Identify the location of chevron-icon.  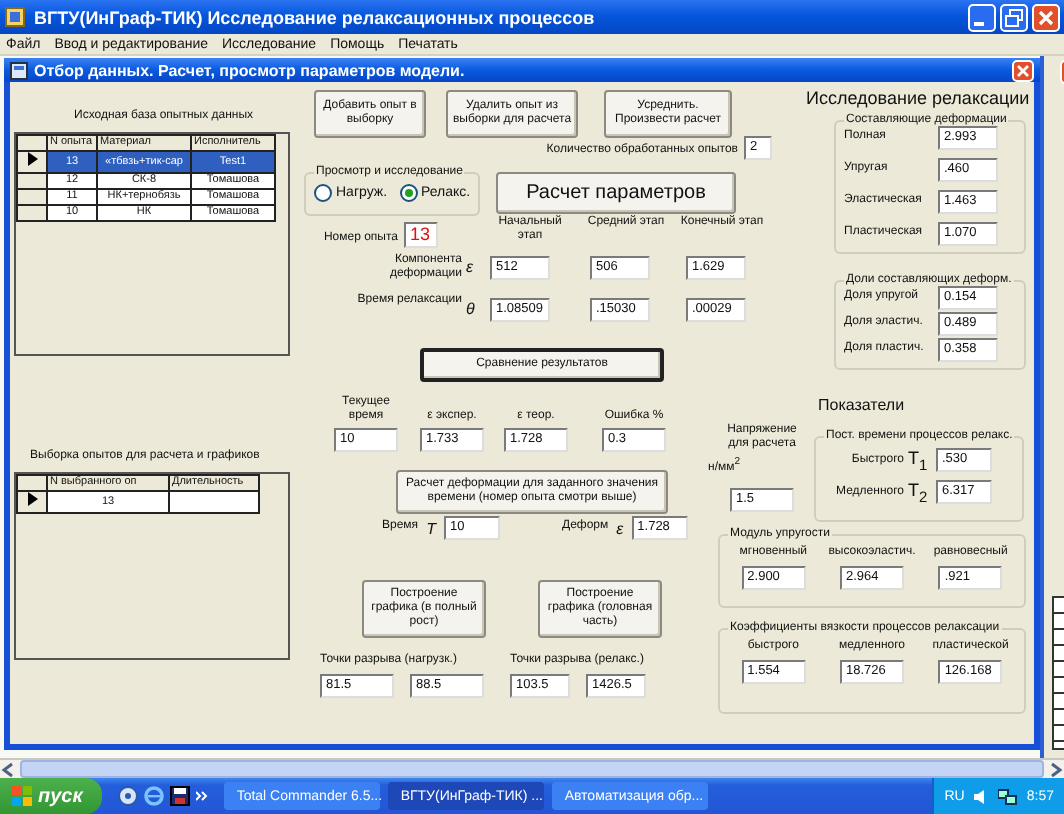
(202, 796).